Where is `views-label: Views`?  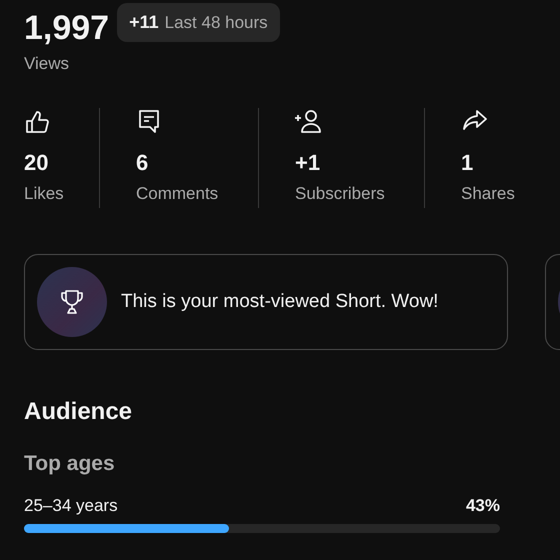 views-label: Views is located at coordinates (47, 64).